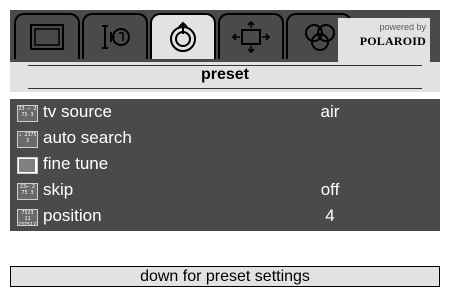 This screenshot has height=287, width=449. Describe the element at coordinates (330, 189) in the screenshot. I see `menu-item-value: off` at that location.